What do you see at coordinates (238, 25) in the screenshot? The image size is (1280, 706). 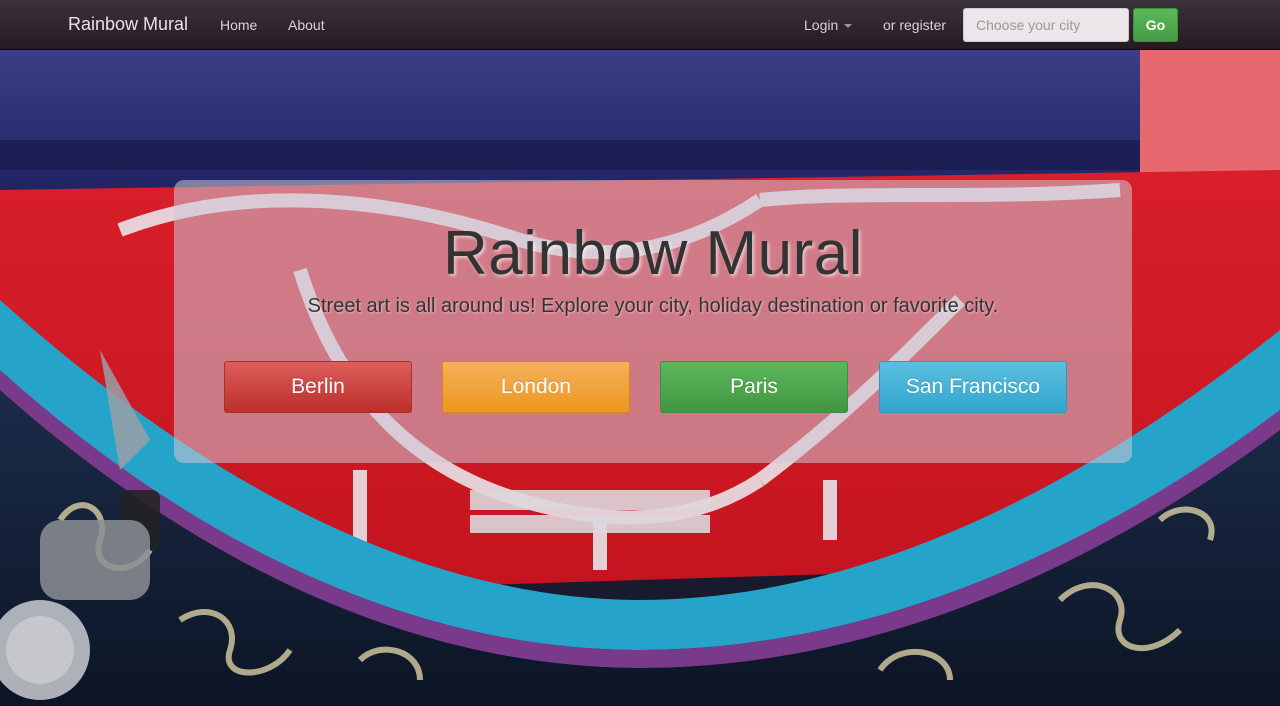 I see `nav-home-link: Home` at bounding box center [238, 25].